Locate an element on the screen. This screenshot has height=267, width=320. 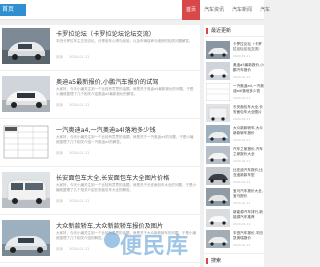
watermark-text: 便民库 is located at coordinates (155, 246).